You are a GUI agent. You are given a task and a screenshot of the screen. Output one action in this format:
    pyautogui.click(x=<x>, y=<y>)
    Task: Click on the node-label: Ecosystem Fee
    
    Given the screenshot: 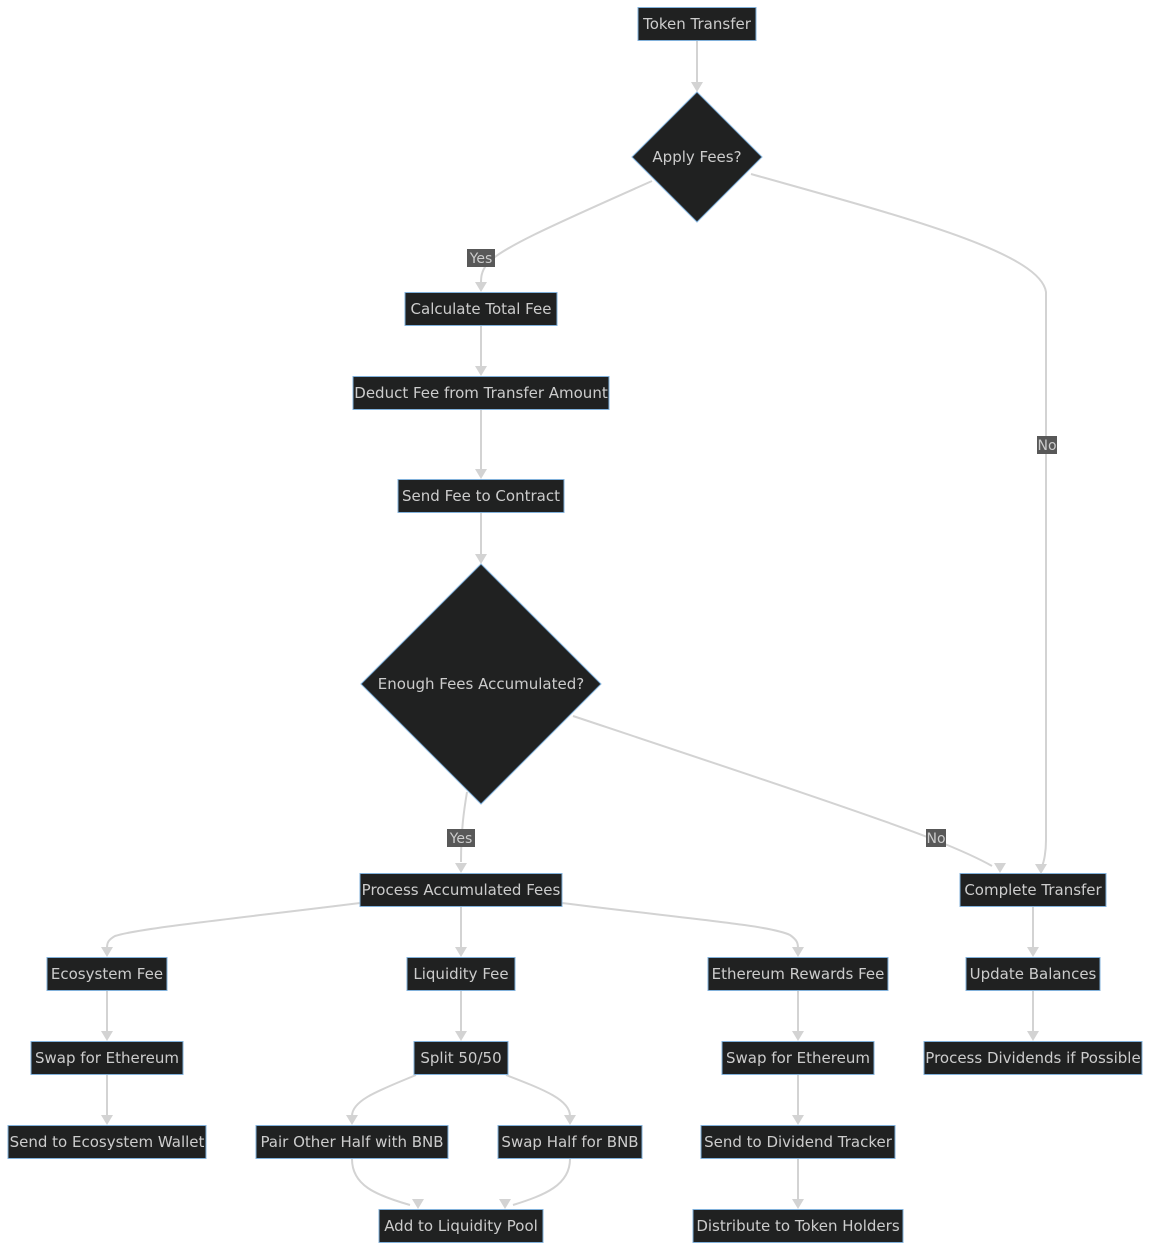 What is the action you would take?
    pyautogui.click(x=107, y=974)
    